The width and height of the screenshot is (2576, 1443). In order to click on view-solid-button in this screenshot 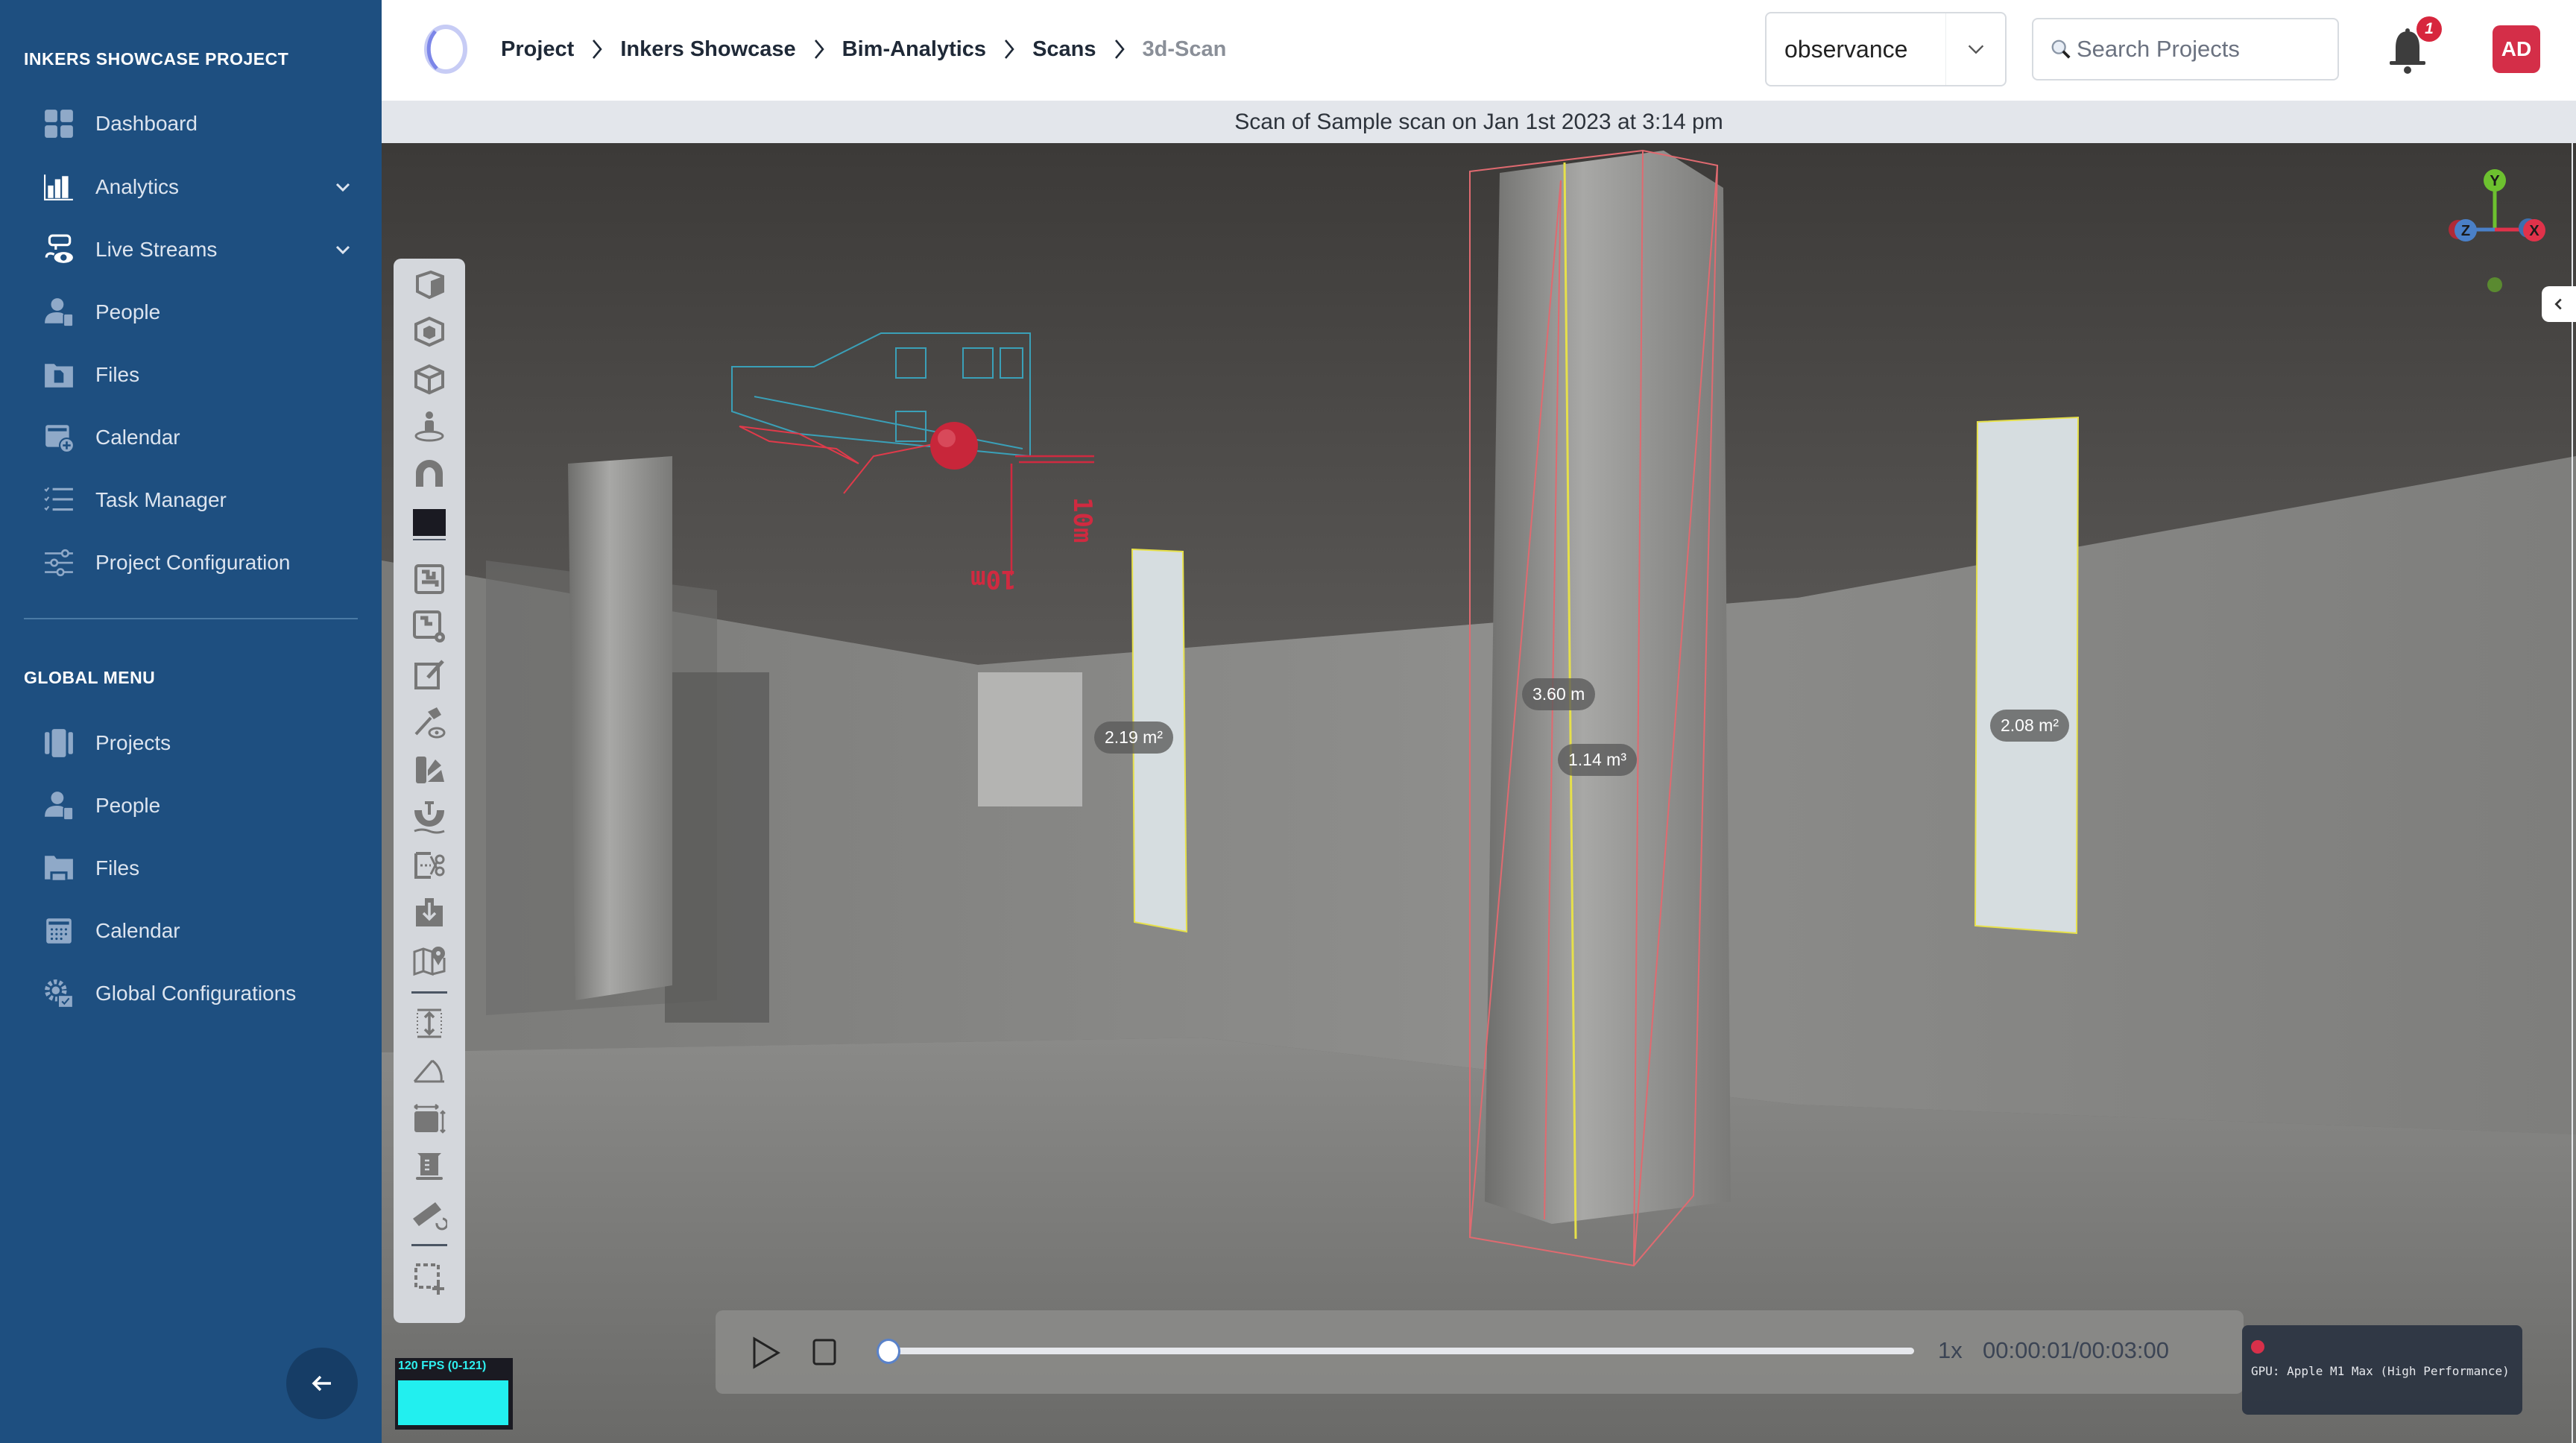, I will do `click(429, 284)`.